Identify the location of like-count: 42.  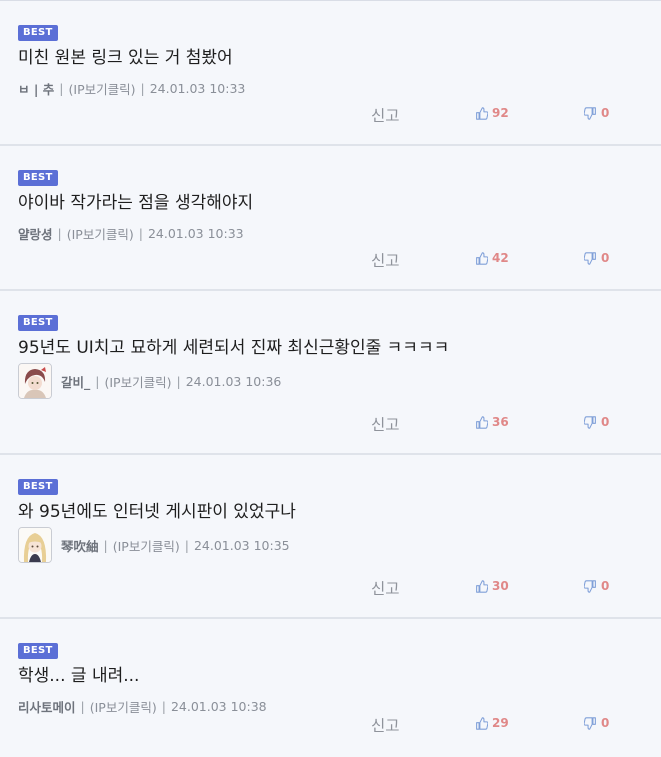
(500, 258).